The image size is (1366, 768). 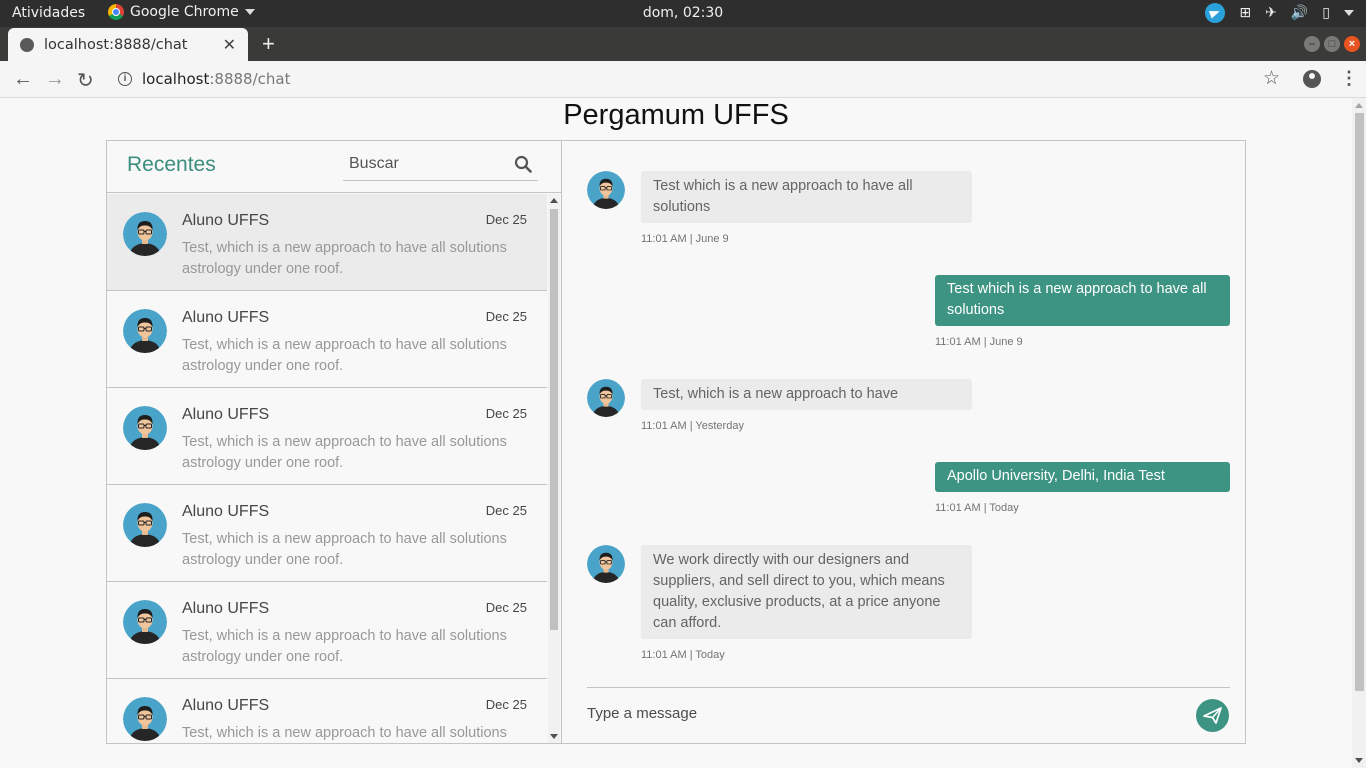 I want to click on inbox-header: Recentes, so click(x=334, y=167).